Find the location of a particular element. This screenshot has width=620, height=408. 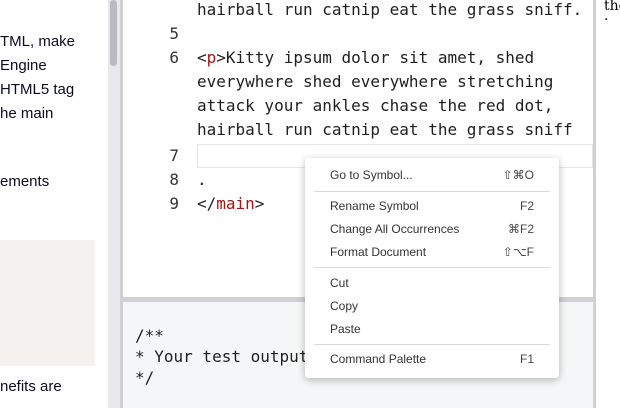

html-tag-name: main is located at coordinates (235, 203).